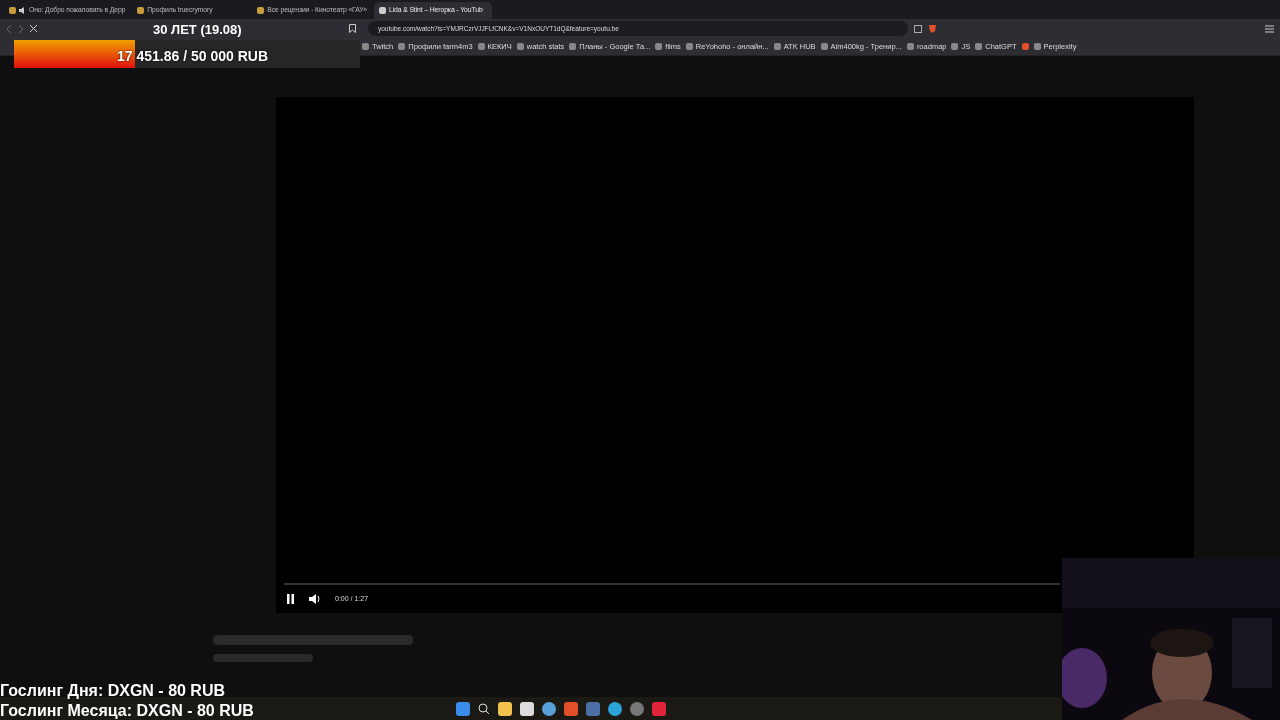 The height and width of the screenshot is (720, 1280). I want to click on translate-icon, so click(918, 28).